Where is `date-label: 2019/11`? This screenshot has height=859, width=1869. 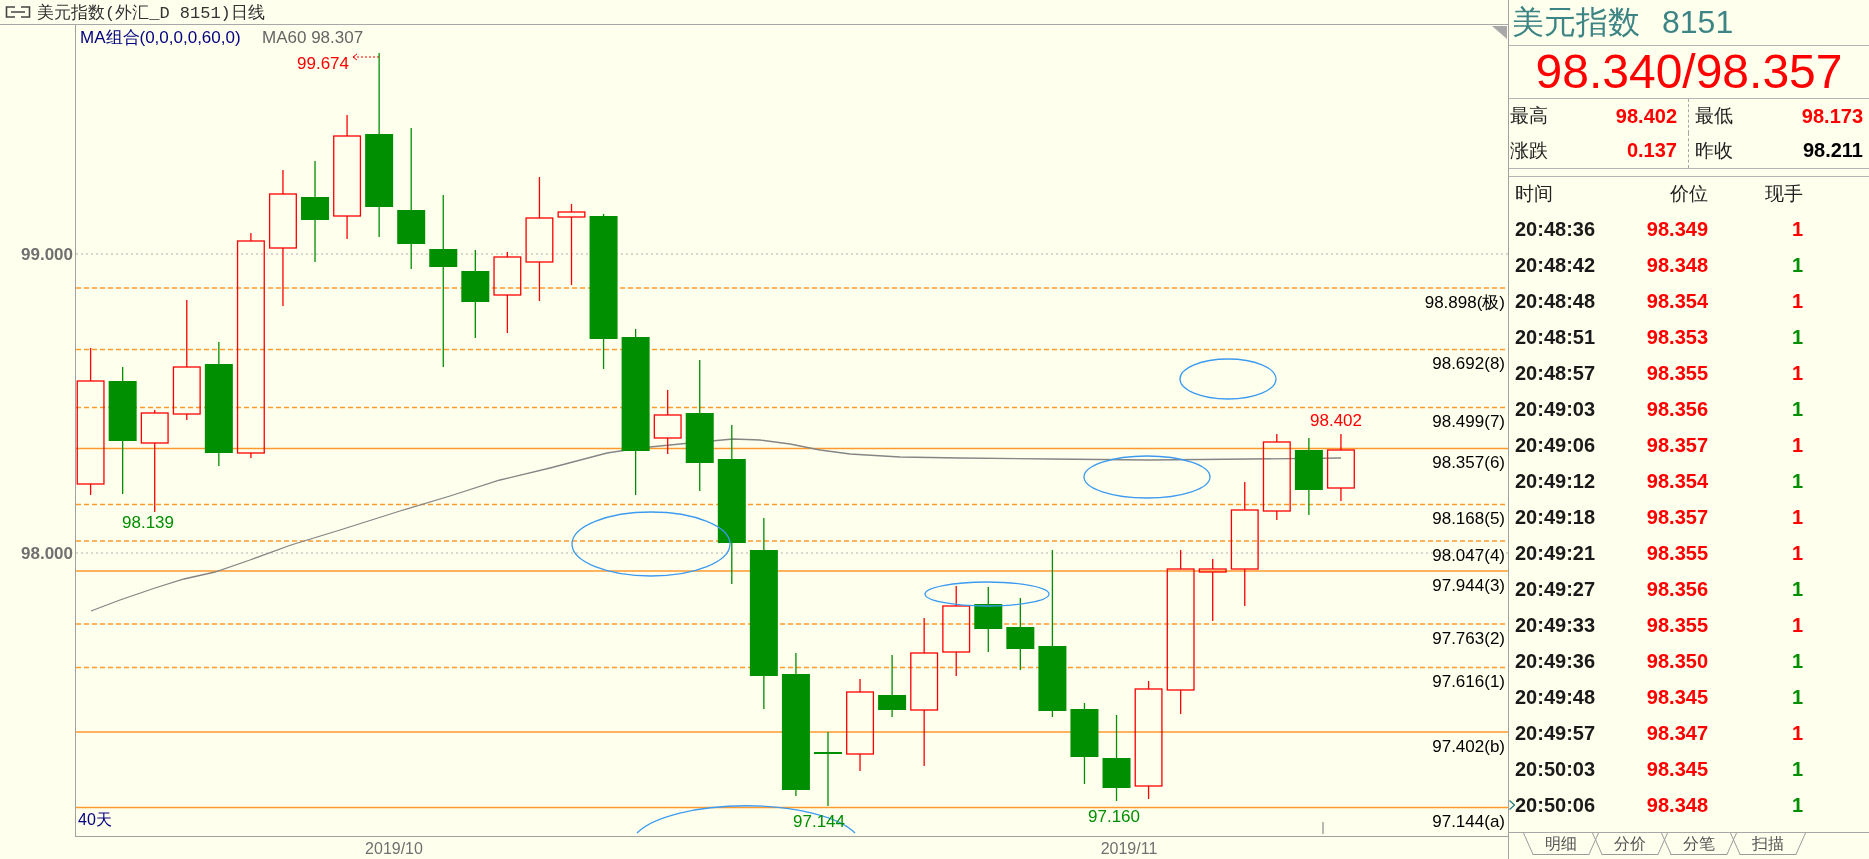
date-label: 2019/11 is located at coordinates (1129, 848).